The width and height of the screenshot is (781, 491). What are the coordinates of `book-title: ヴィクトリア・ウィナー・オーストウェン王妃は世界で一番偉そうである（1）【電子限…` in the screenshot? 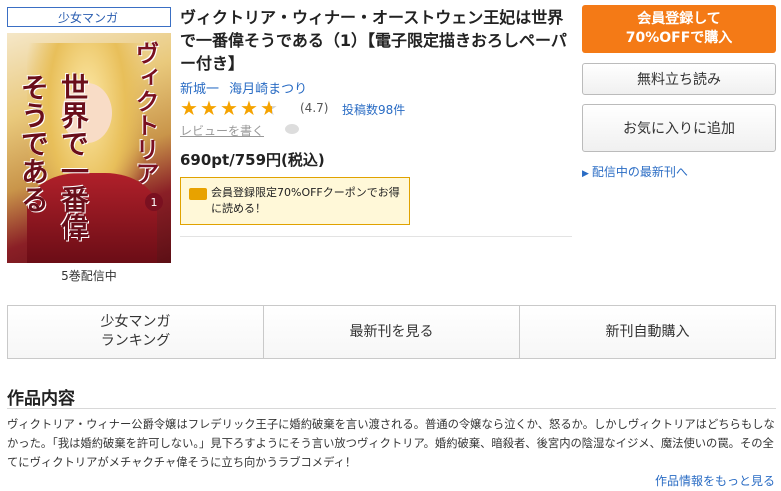 It's located at (373, 40).